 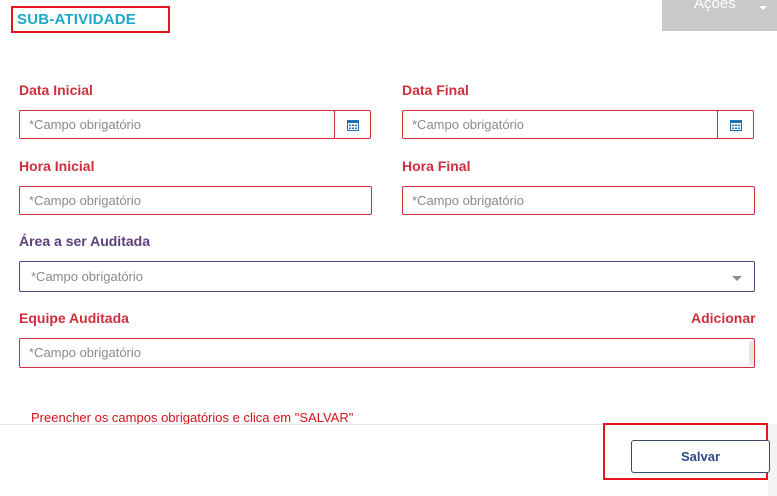 What do you see at coordinates (737, 278) in the screenshot?
I see `chevron-down-icon` at bounding box center [737, 278].